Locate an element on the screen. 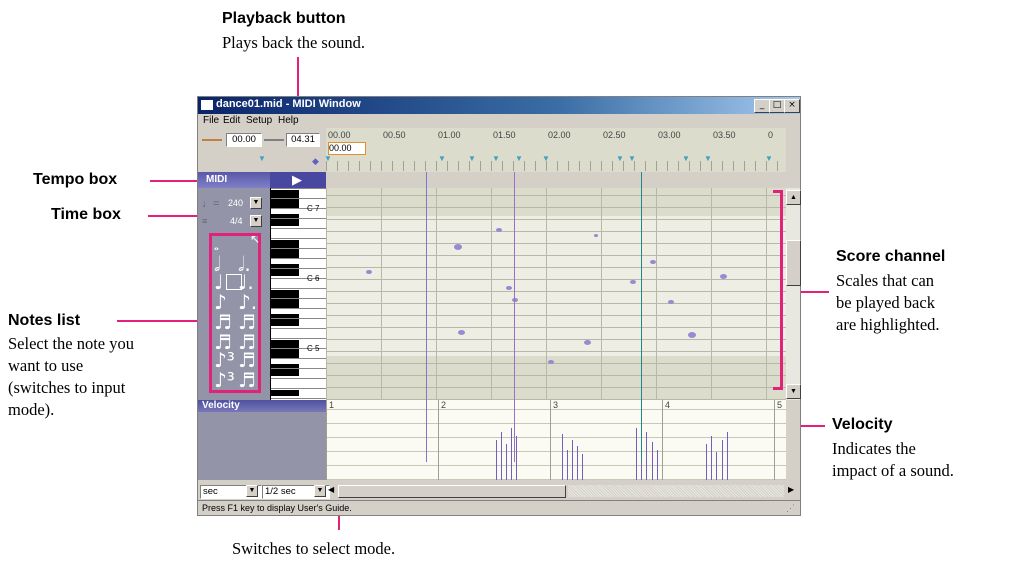  quarter-note-icon: ♩ is located at coordinates (218, 282).